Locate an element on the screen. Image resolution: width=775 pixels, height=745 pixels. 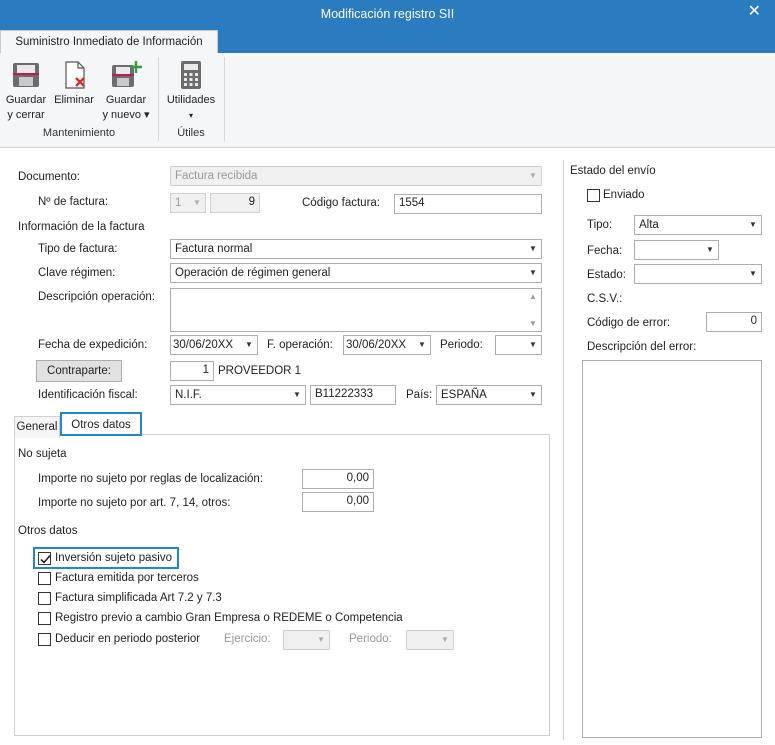
fecha-expedicion-value: 30/06/20XX is located at coordinates (203, 345).